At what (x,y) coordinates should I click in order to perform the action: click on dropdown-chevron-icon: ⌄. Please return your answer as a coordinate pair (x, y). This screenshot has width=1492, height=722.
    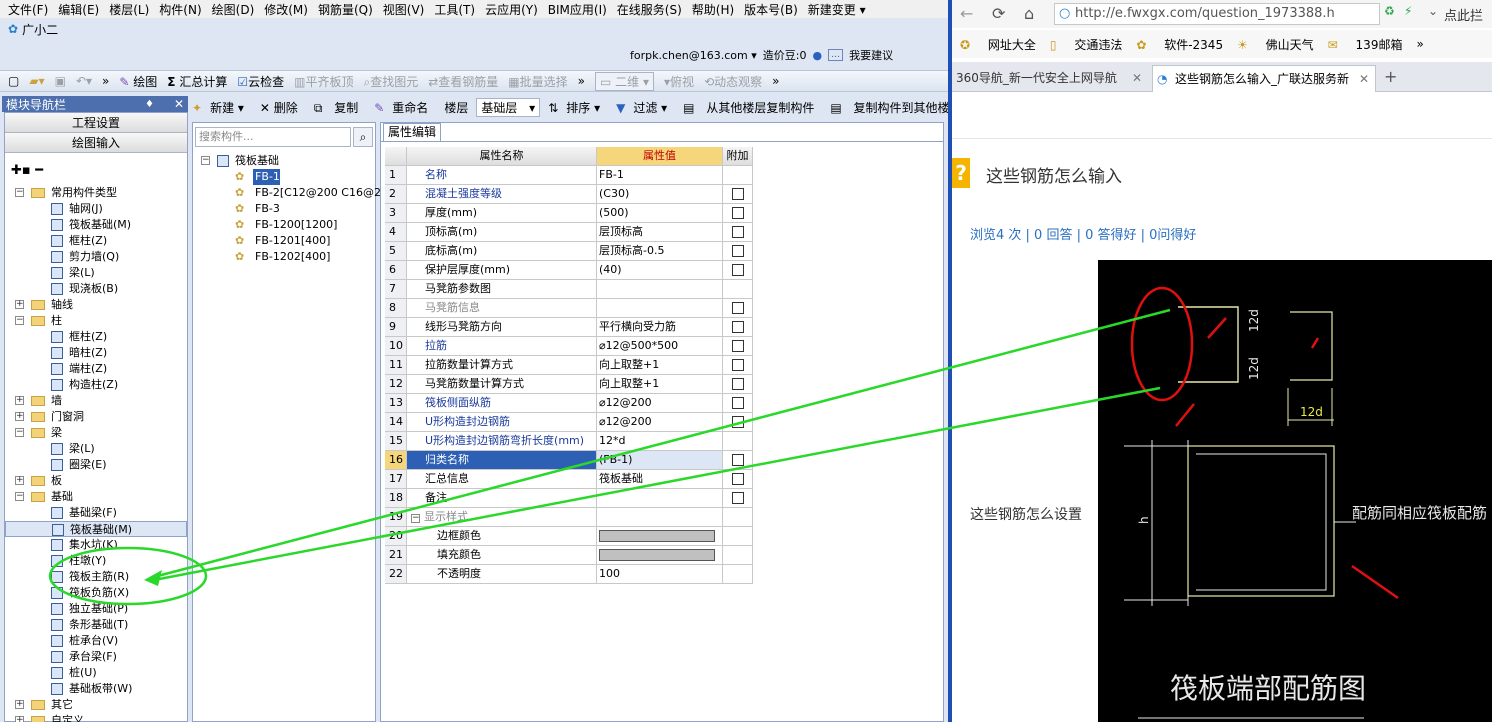
    Looking at the image, I should click on (1433, 11).